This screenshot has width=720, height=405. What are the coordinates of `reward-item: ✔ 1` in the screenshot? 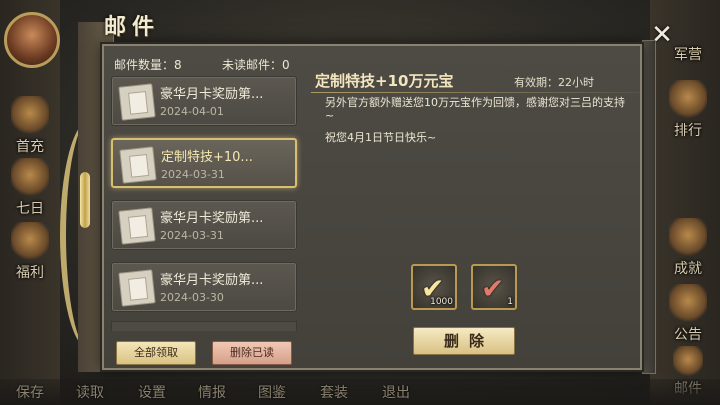 It's located at (494, 287).